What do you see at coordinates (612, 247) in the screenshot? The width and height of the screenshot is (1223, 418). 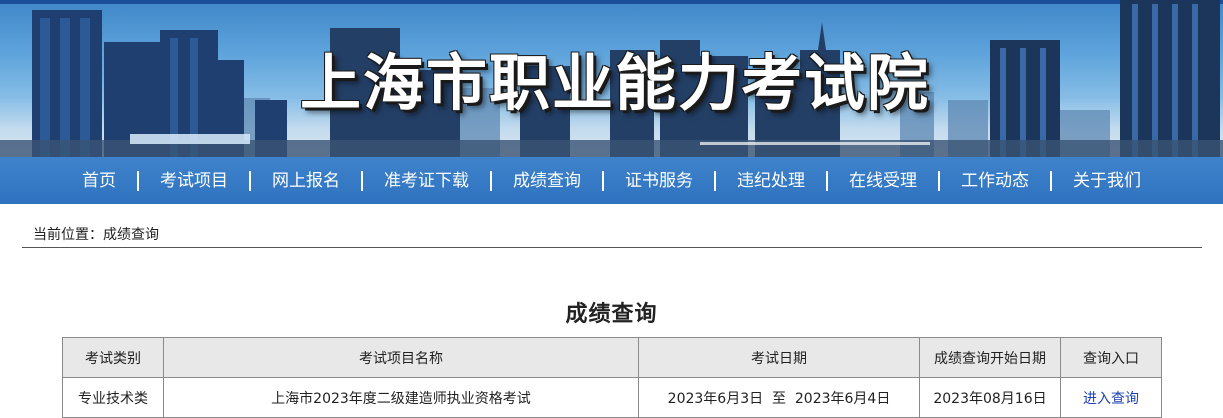 I see `breadcrumb-divider` at bounding box center [612, 247].